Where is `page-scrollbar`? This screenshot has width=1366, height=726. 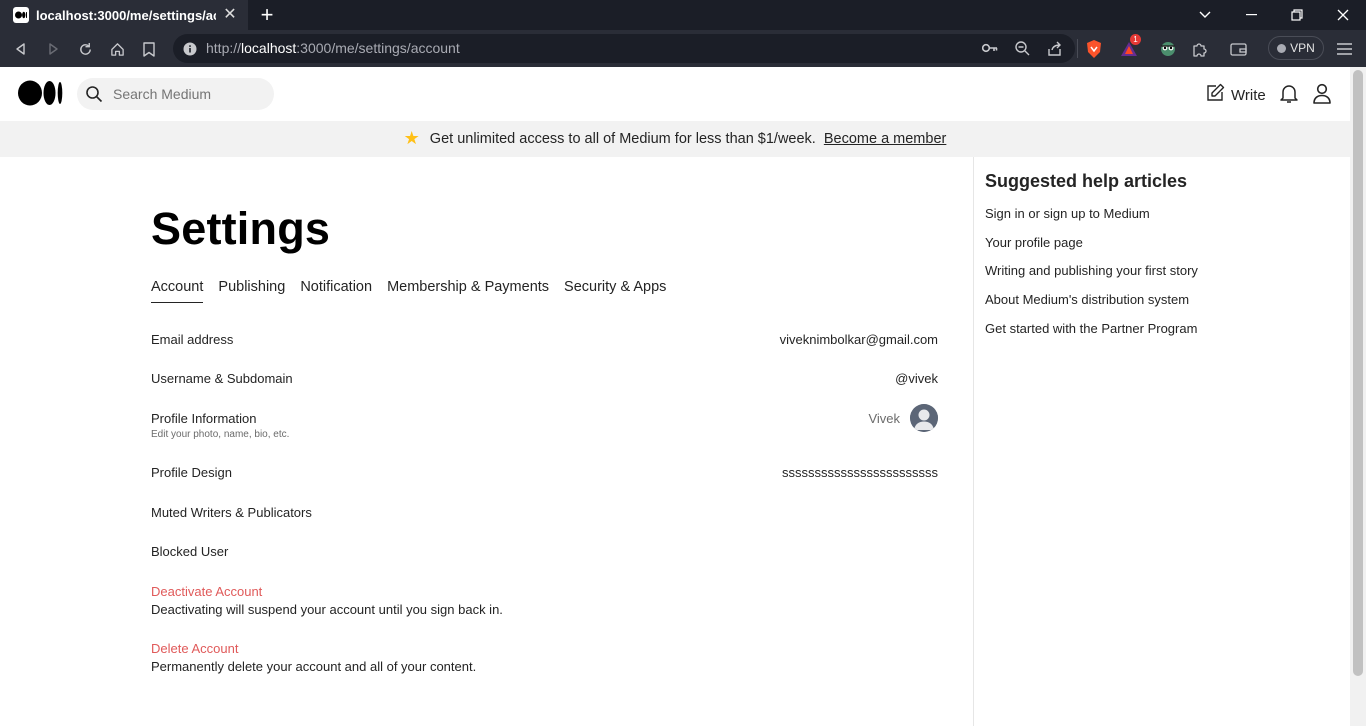
page-scrollbar is located at coordinates (1358, 396).